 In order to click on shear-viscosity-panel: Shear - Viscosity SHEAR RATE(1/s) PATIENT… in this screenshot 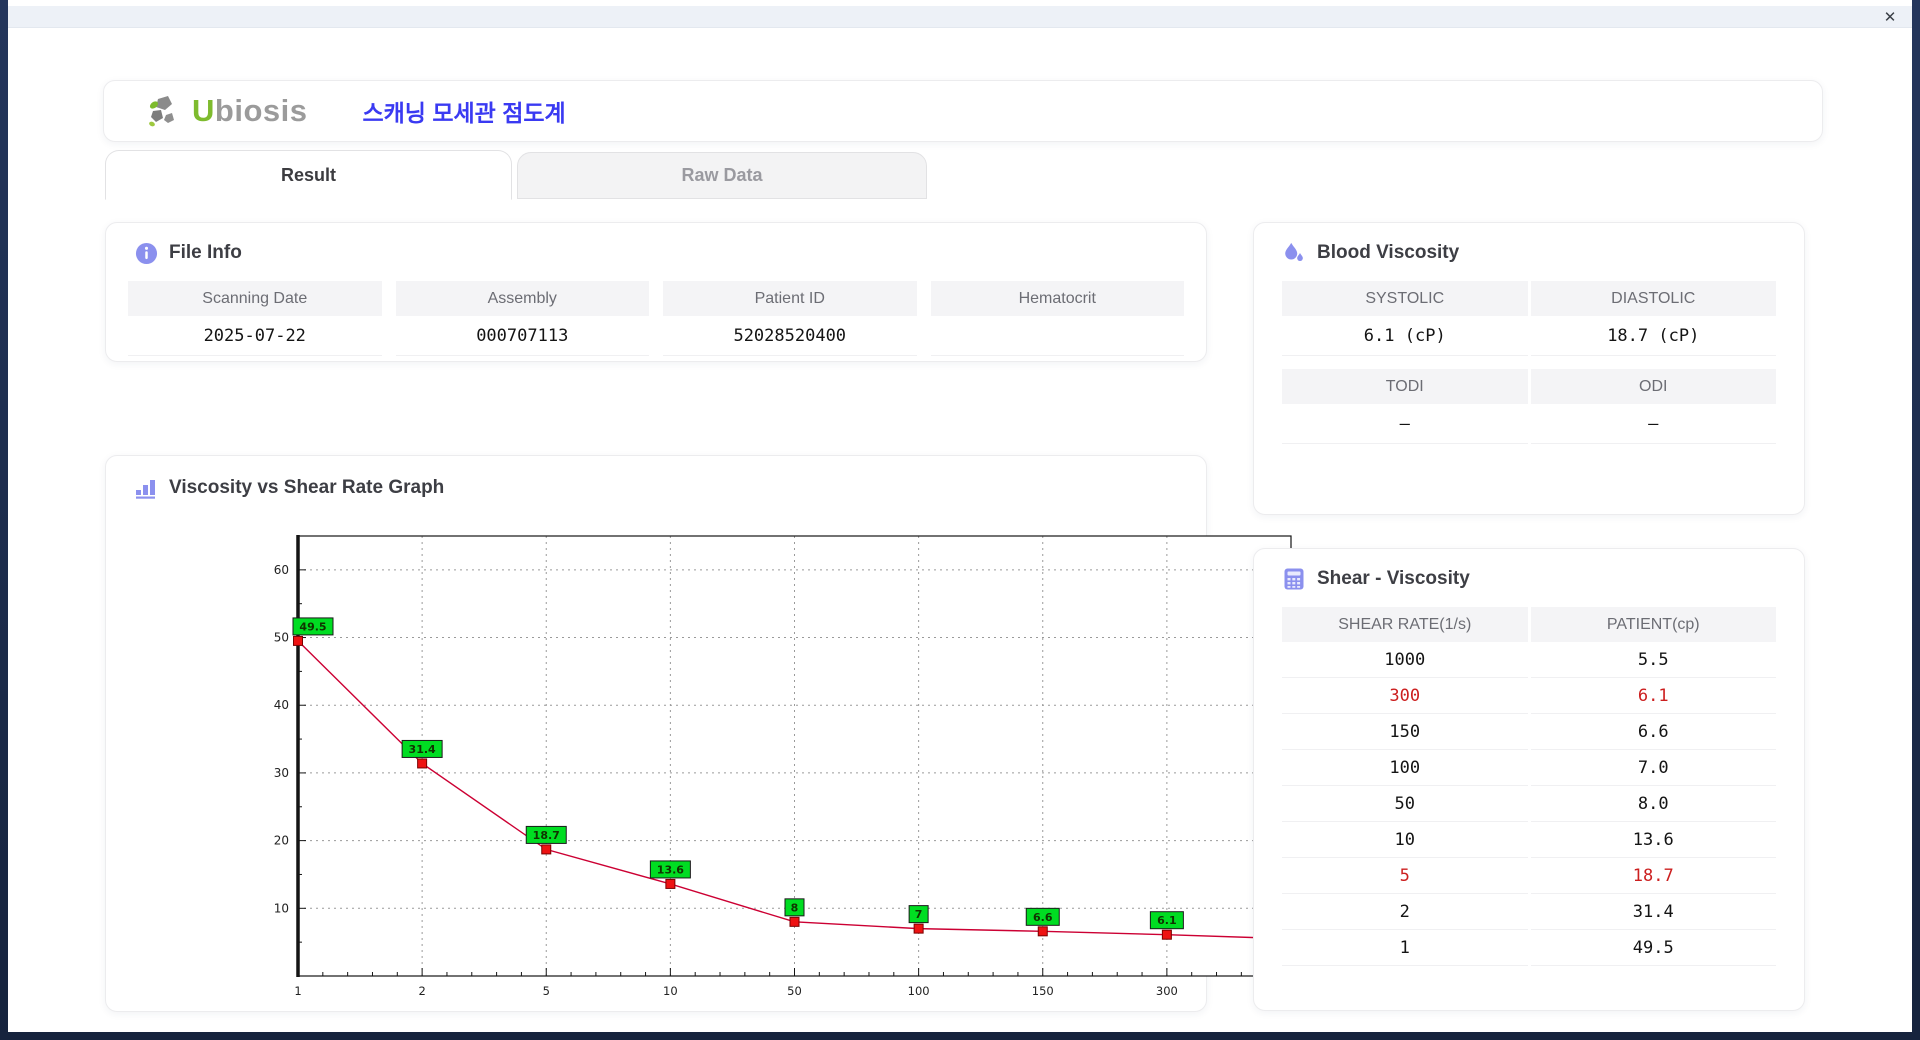, I will do `click(1529, 779)`.